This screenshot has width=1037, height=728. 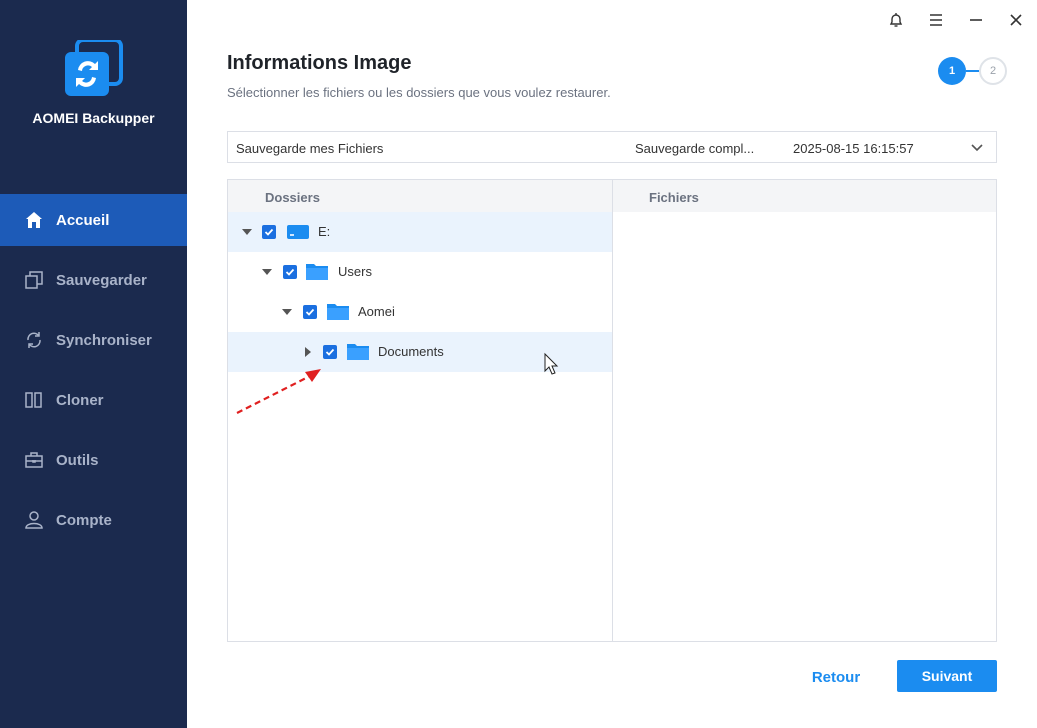 I want to click on tree-row-documents: Documents, so click(x=420, y=352).